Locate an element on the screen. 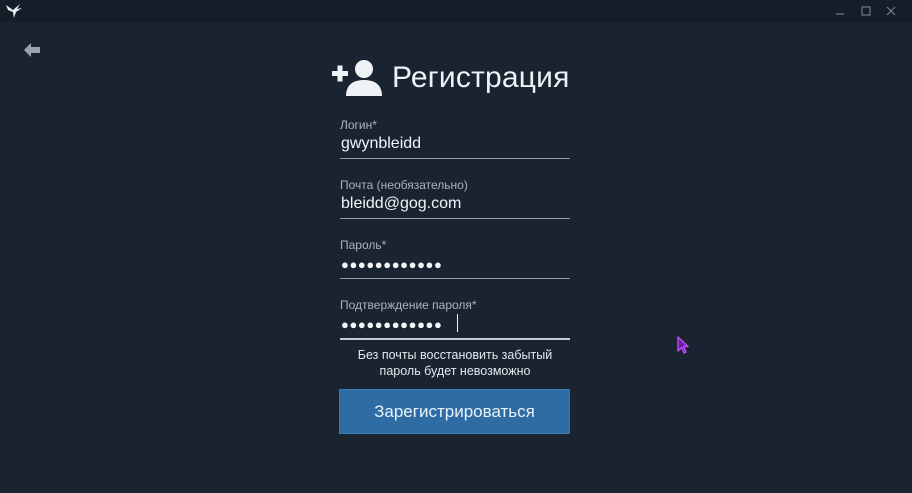 This screenshot has height=493, width=912. password-field: Пароль* ●●●●●●●●●●●● is located at coordinates (455, 258).